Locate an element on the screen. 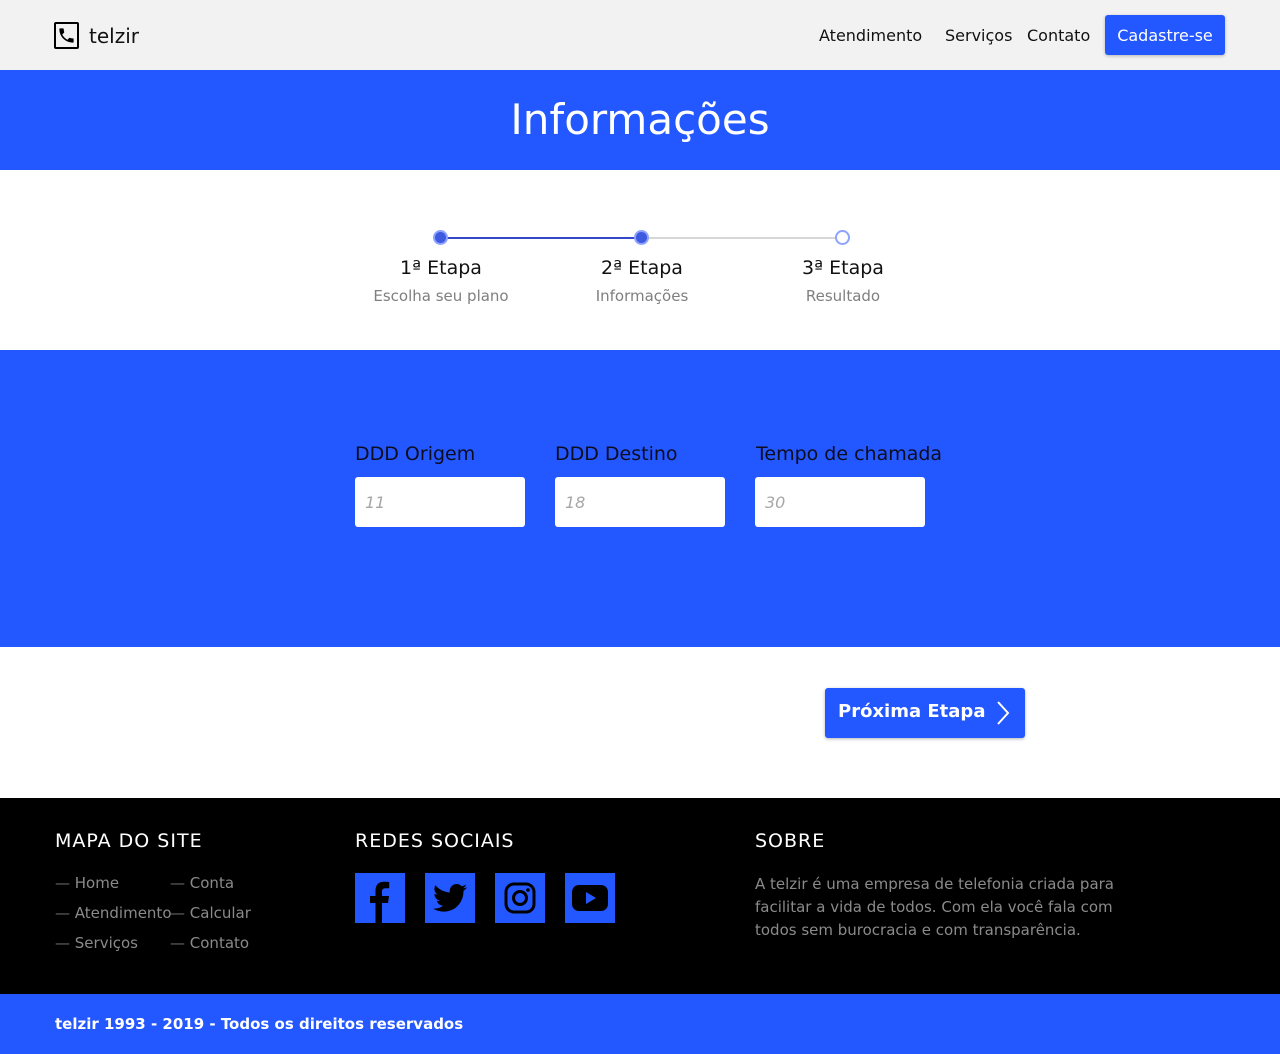  nav-link-atendimento: Atendimento is located at coordinates (870, 35).